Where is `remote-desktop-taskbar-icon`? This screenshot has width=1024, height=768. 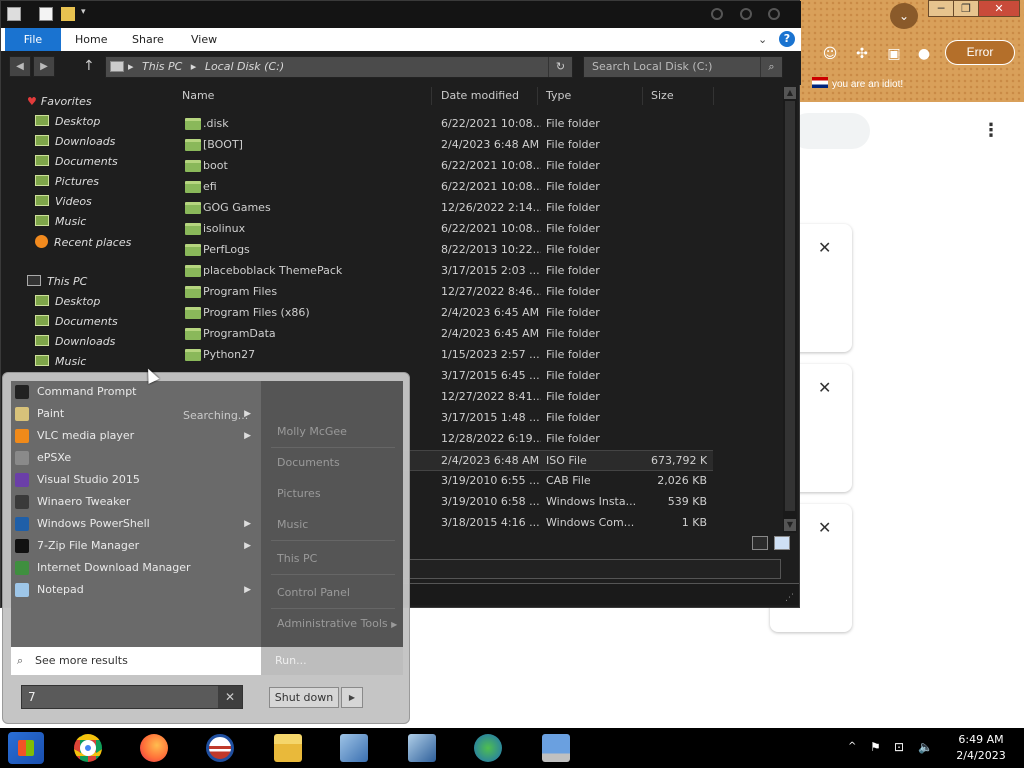
remote-desktop-taskbar-icon is located at coordinates (556, 748).